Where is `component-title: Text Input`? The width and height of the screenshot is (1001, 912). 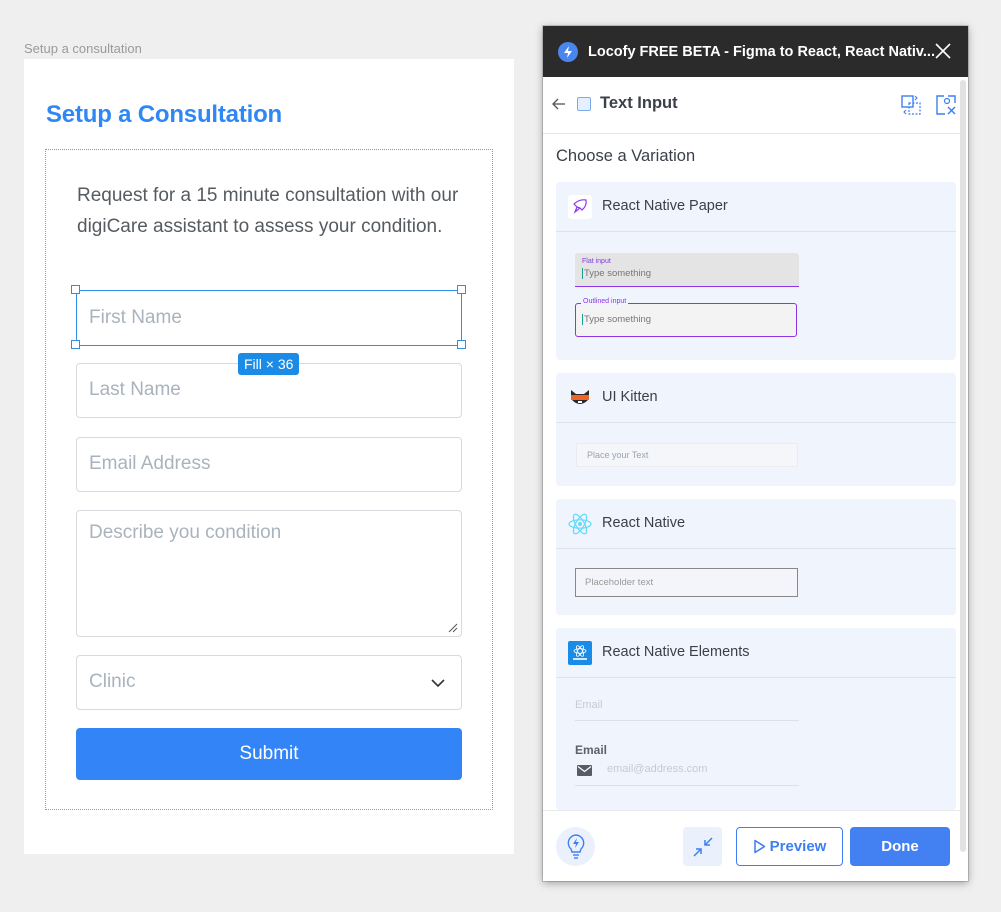
component-title: Text Input is located at coordinates (639, 103).